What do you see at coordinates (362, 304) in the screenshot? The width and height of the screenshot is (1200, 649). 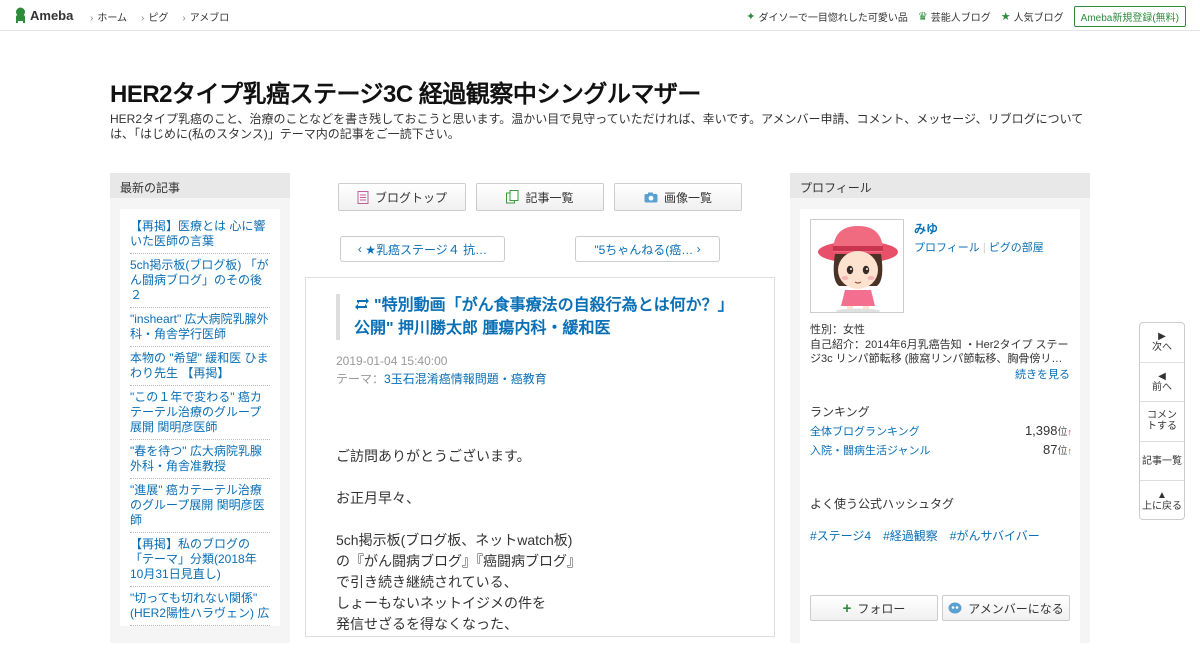 I see `reblog-icon` at bounding box center [362, 304].